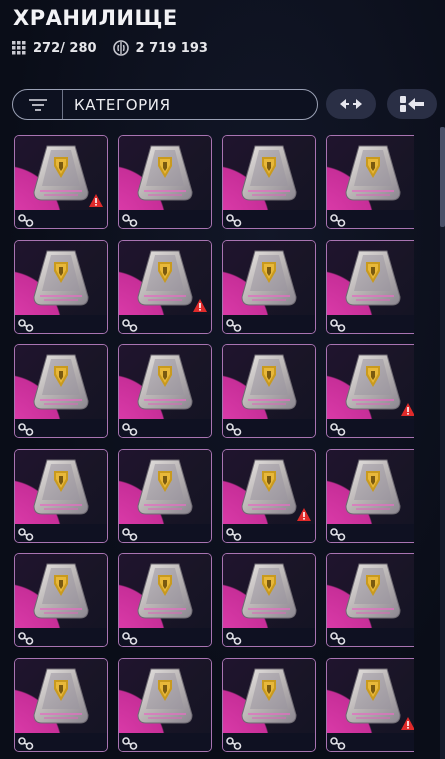 This screenshot has height=759, width=445. I want to click on category-filter: КАТЕГОРИЯ, so click(165, 104).